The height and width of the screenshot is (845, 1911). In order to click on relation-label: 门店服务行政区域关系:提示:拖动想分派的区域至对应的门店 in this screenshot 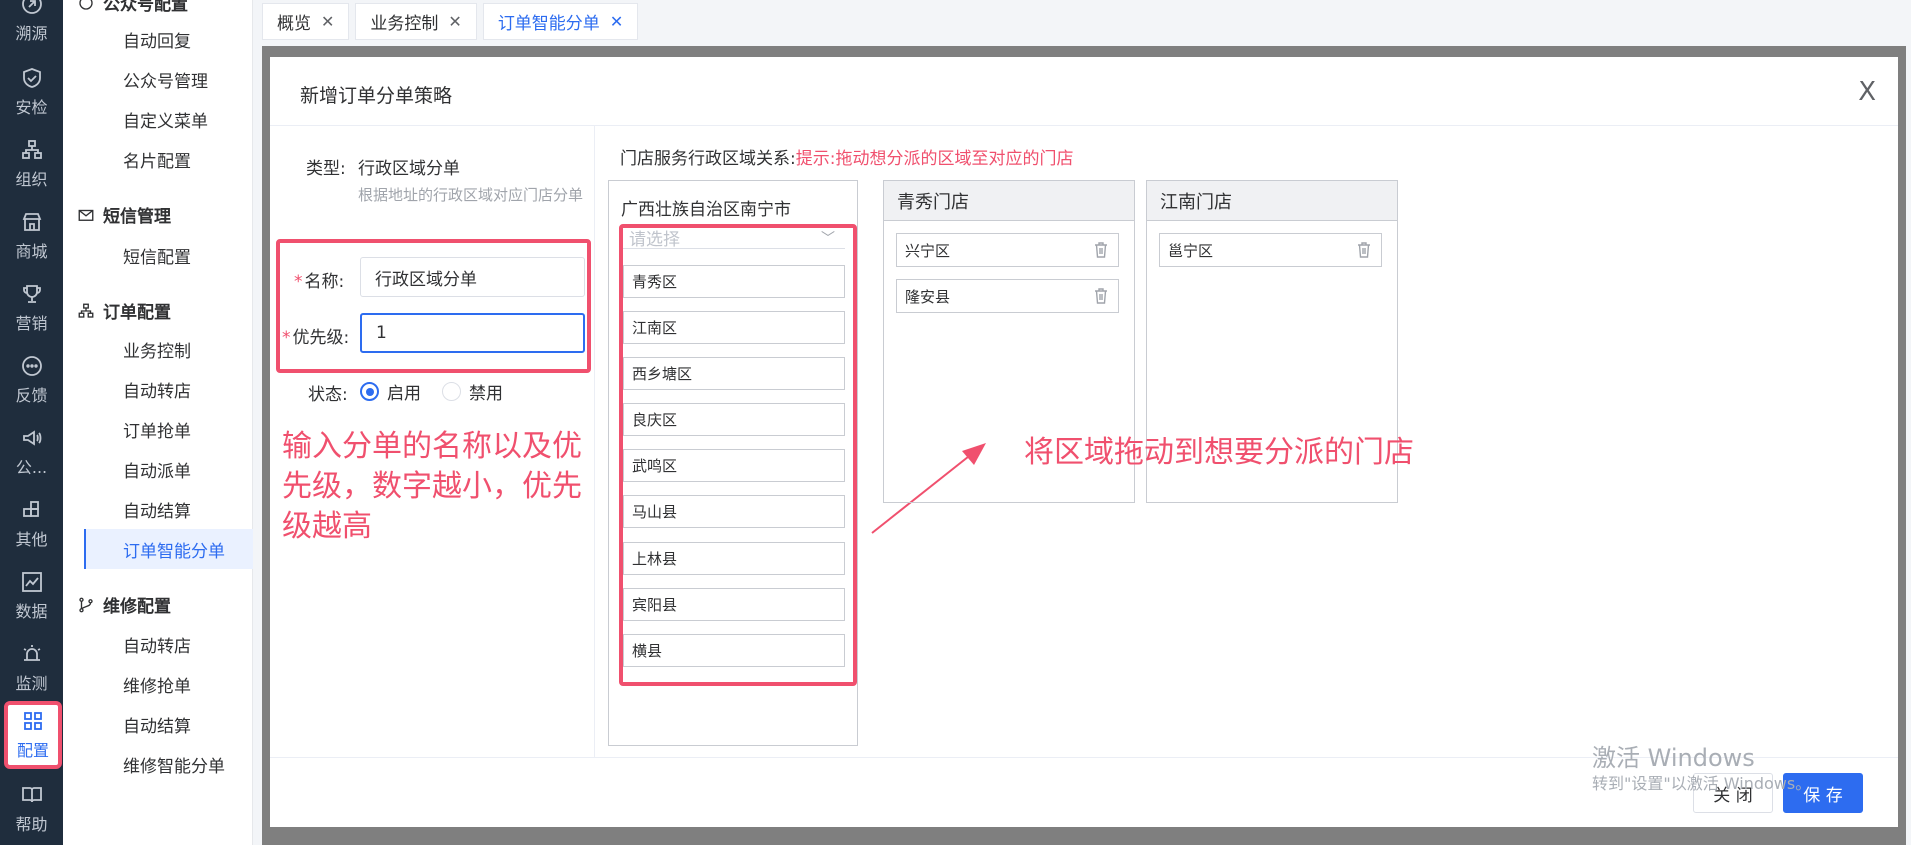, I will do `click(846, 156)`.